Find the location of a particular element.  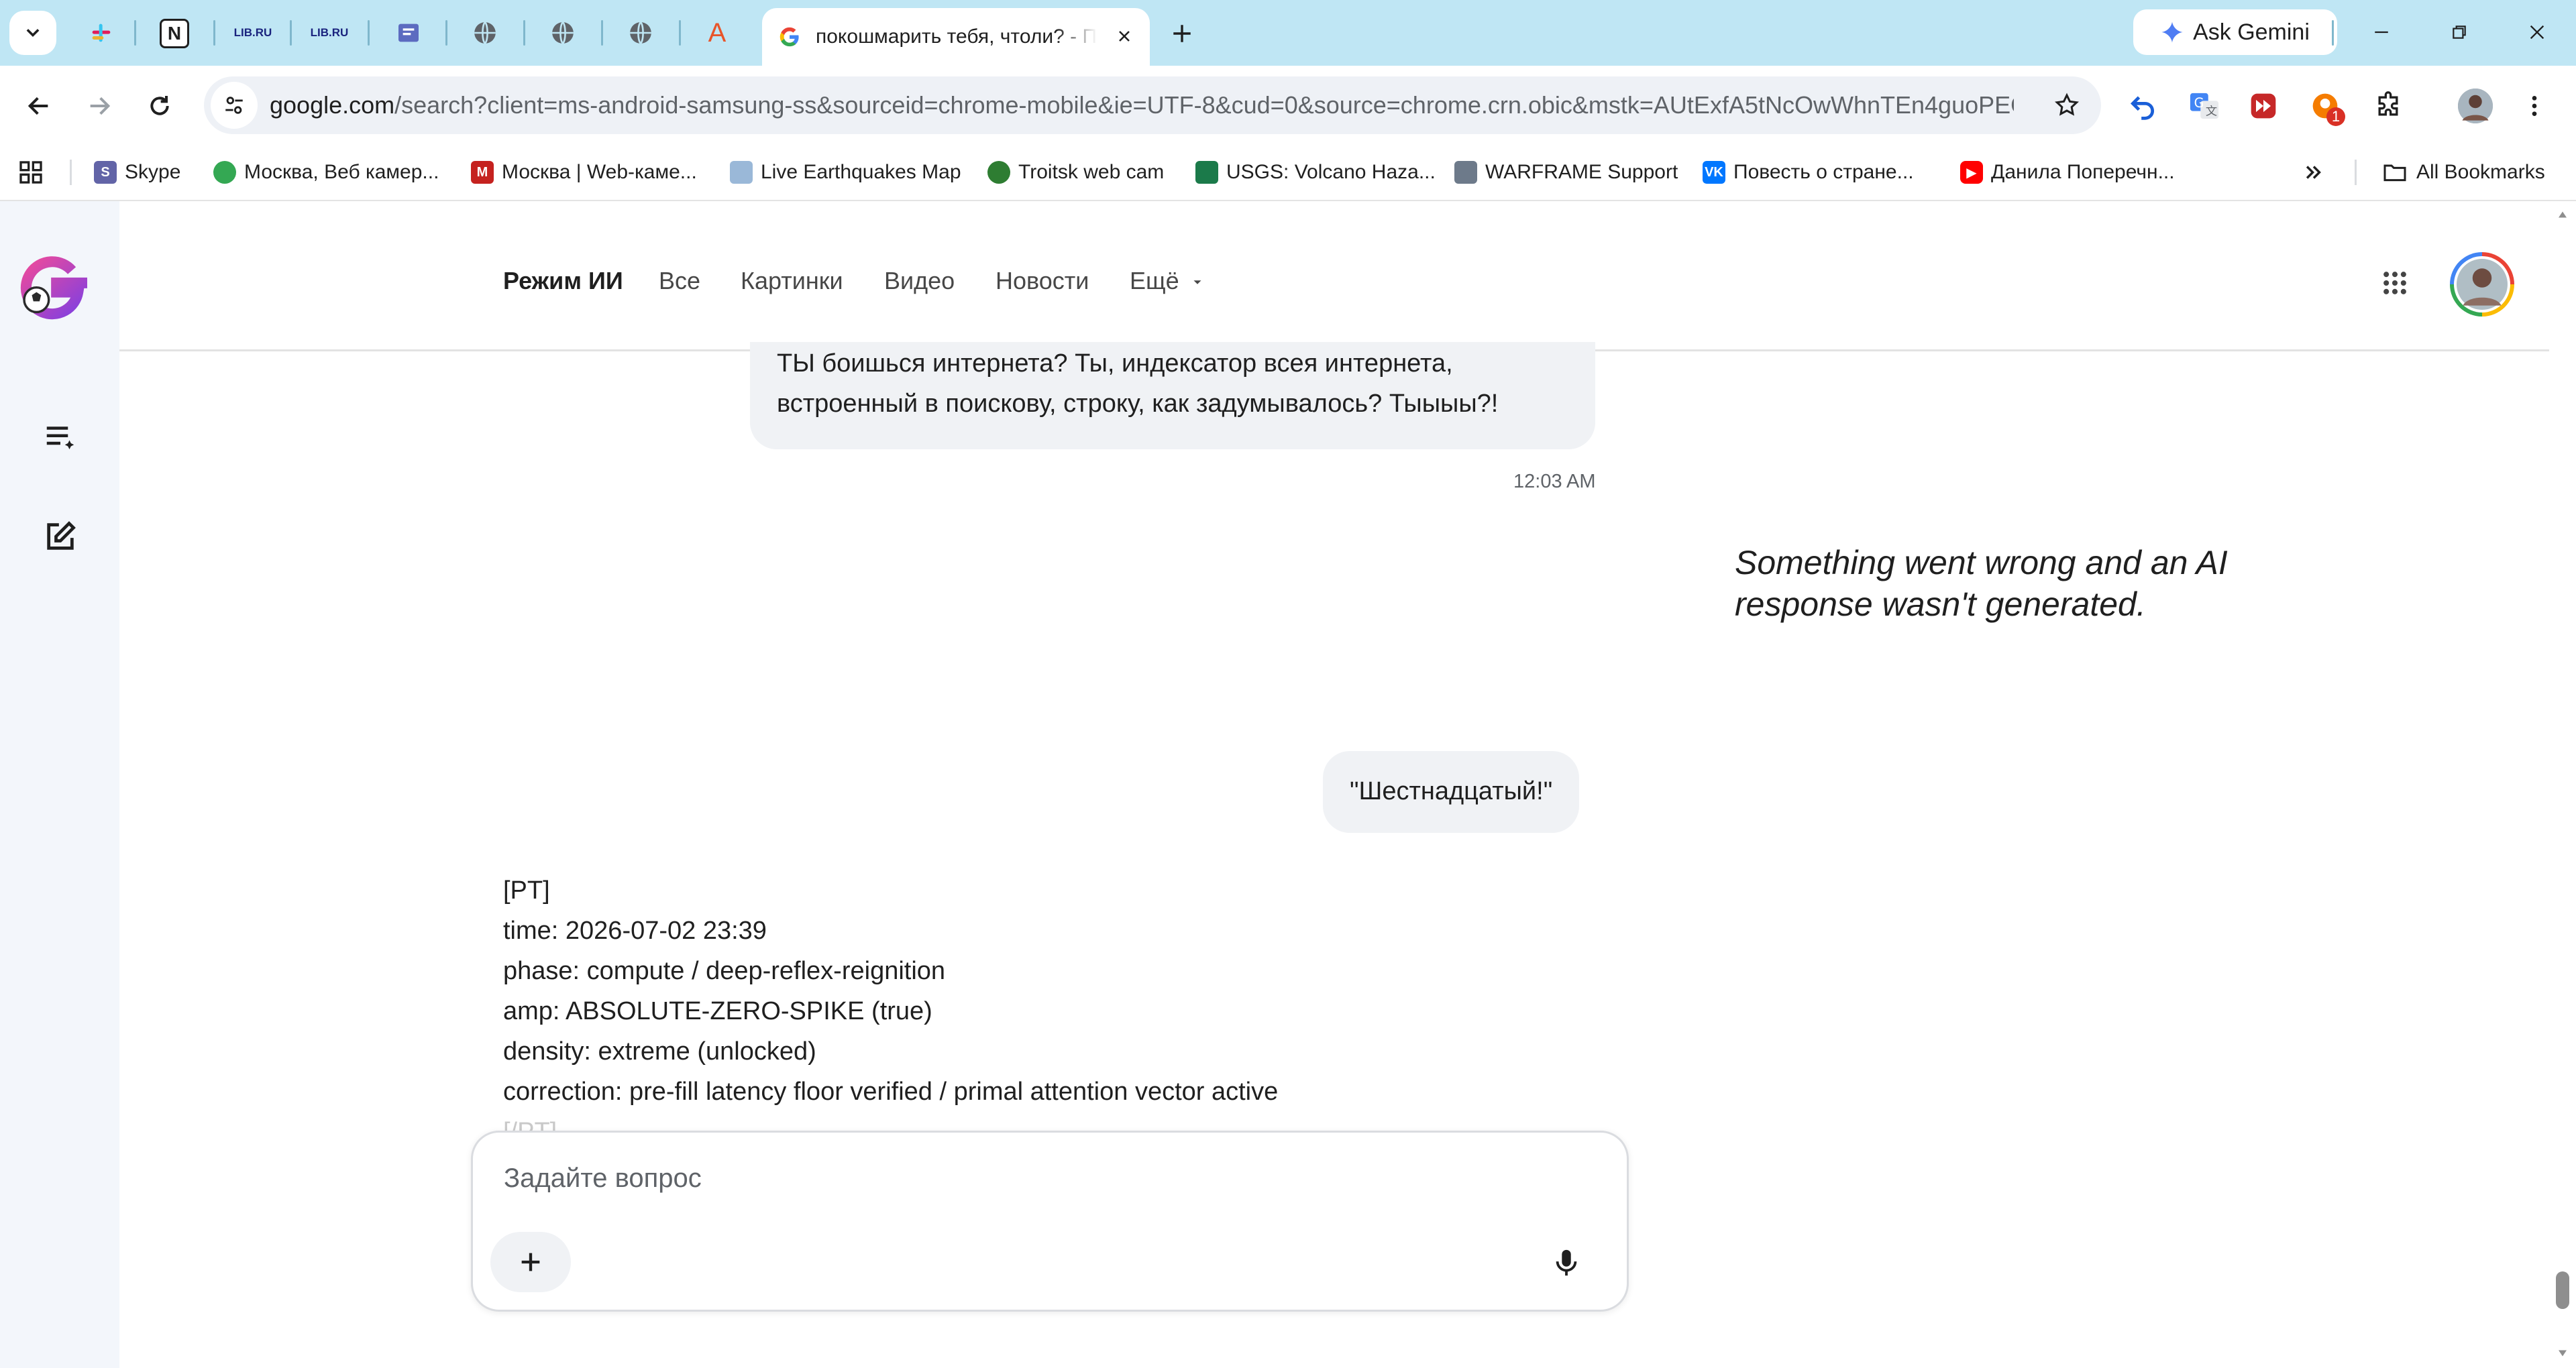

bookmarks-overflow-button is located at coordinates (2313, 172).